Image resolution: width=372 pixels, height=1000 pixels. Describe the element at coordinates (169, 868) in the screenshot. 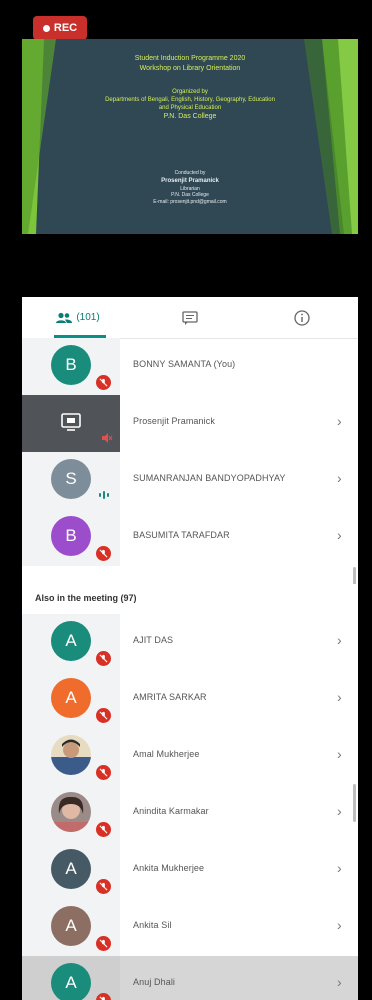

I see `participant-name: Ankita Mukherjee` at that location.